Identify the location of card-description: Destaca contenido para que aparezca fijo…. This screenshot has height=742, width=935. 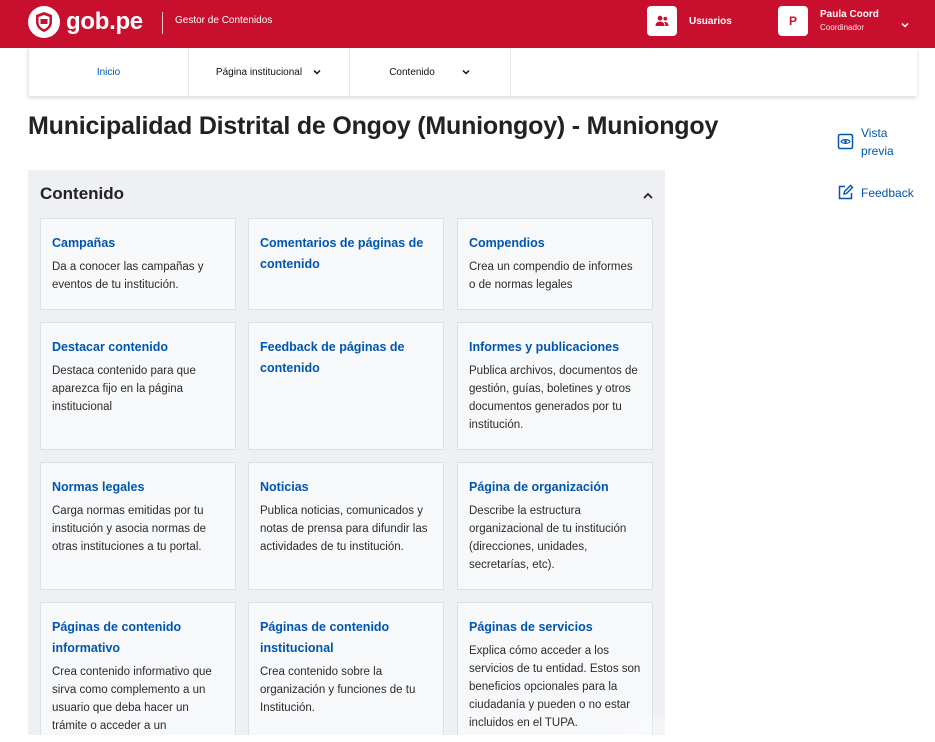
(124, 389).